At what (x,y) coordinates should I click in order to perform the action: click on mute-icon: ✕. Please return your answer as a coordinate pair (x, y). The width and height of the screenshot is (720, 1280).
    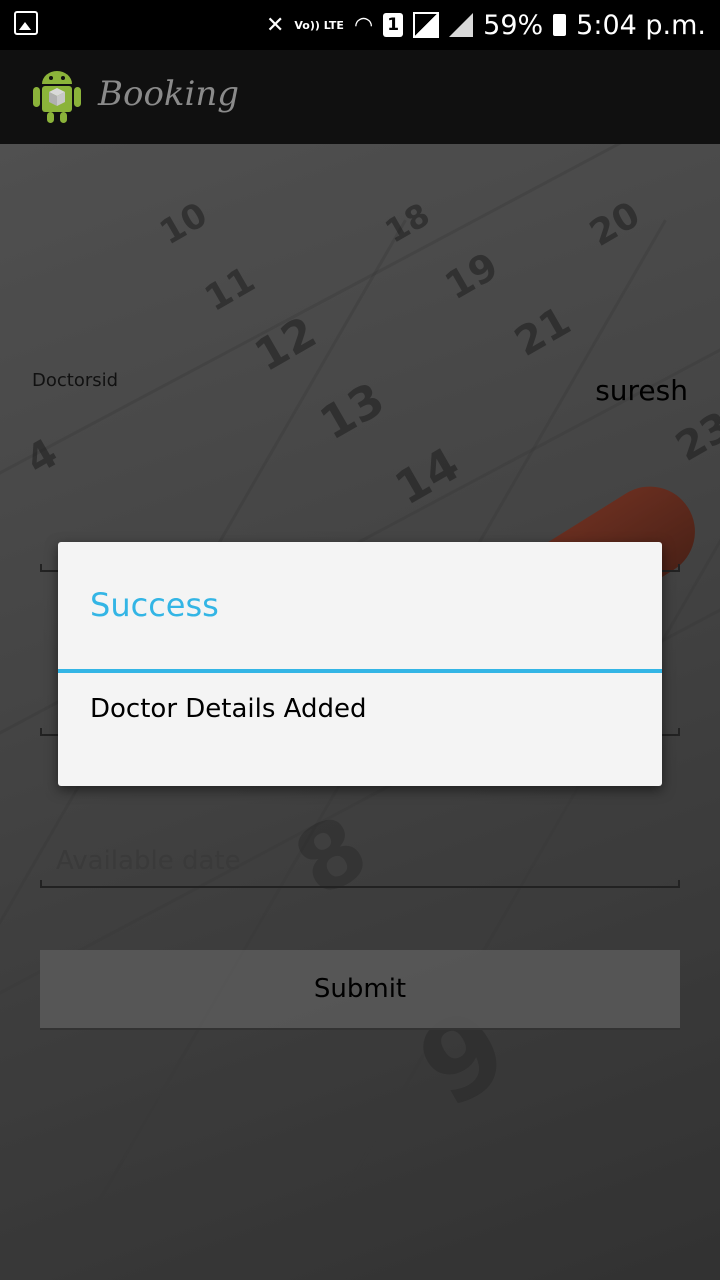
    Looking at the image, I should click on (275, 25).